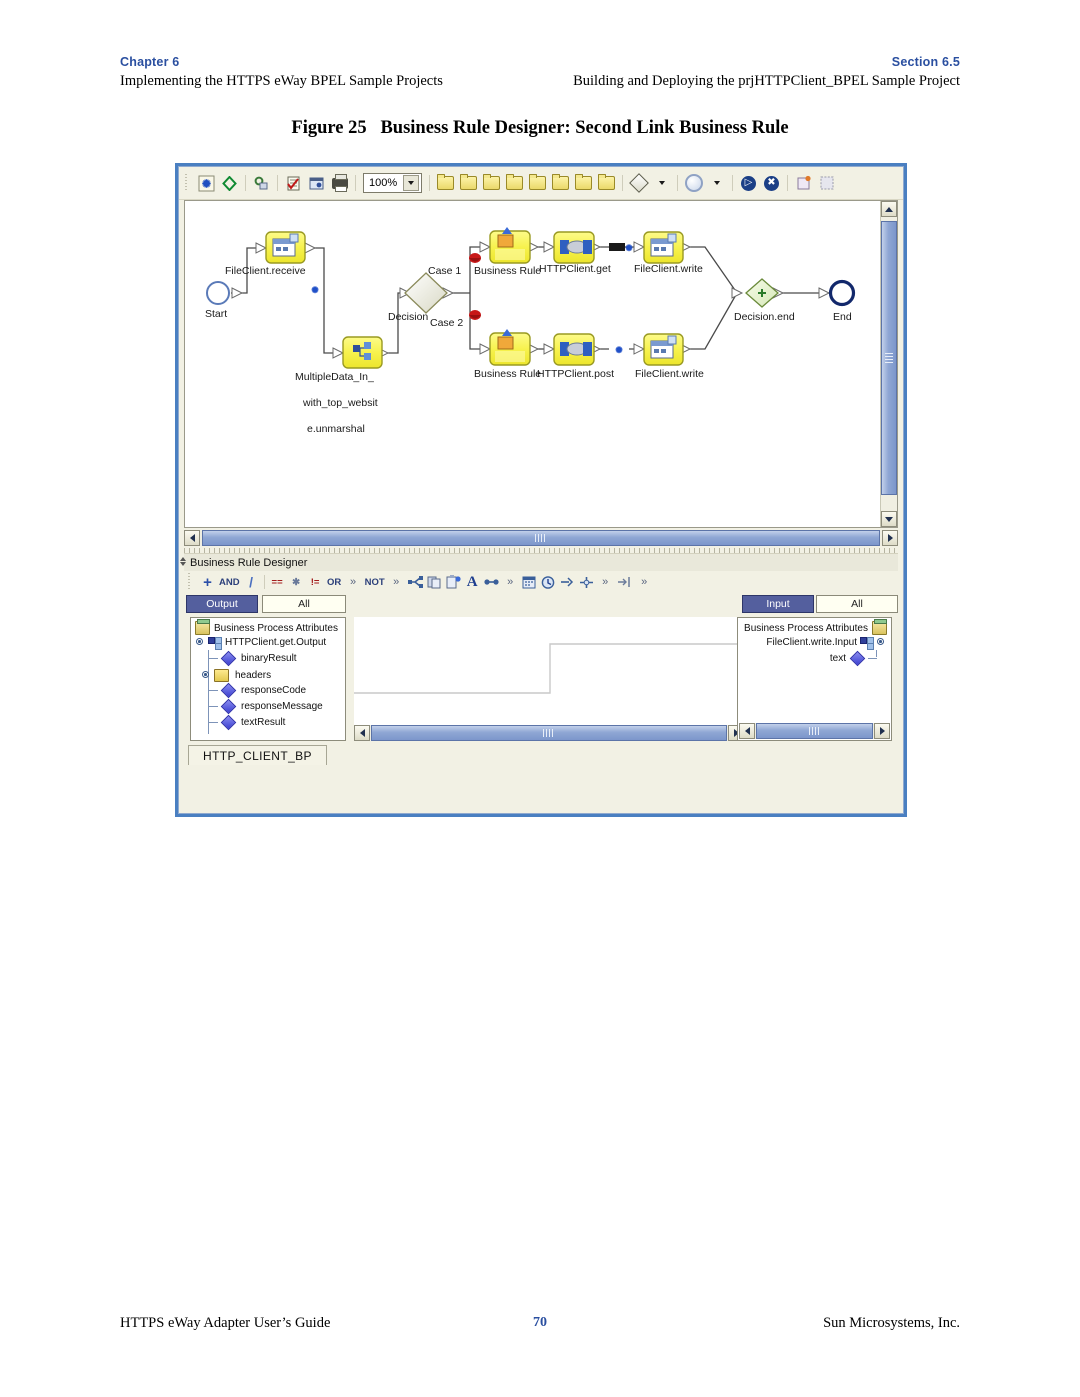 The image size is (1080, 1397). Describe the element at coordinates (252, 658) in the screenshot. I see `output-tree-child-row: binaryResult` at that location.